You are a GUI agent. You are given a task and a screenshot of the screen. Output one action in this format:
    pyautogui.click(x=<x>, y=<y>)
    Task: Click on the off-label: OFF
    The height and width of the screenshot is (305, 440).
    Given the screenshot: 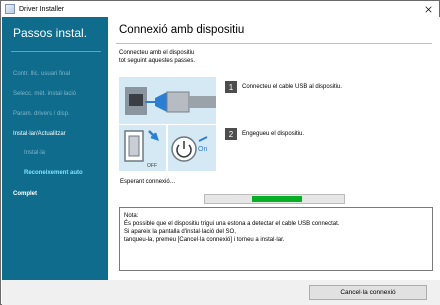 What is the action you would take?
    pyautogui.click(x=152, y=166)
    